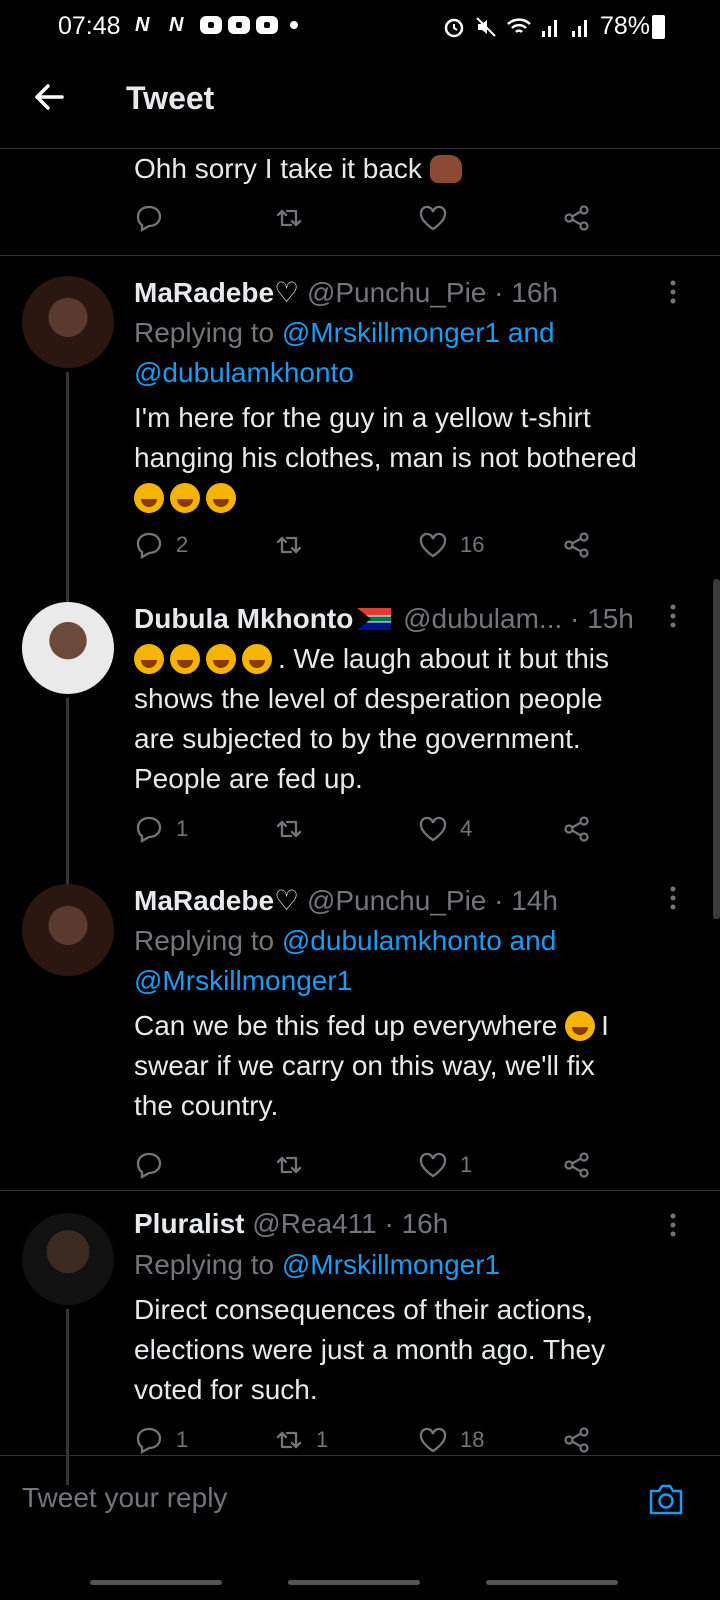  I want to click on tweet-text-line: elections were just a month ago. They, so click(370, 1349).